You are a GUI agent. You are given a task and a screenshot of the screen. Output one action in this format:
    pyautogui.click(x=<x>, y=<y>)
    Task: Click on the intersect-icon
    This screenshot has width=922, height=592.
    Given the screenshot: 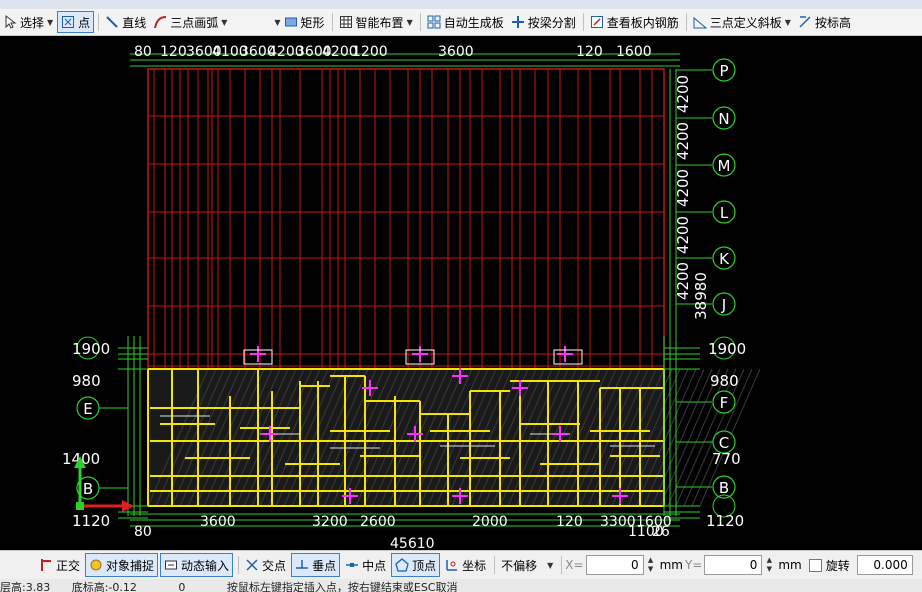 What is the action you would take?
    pyautogui.click(x=252, y=565)
    